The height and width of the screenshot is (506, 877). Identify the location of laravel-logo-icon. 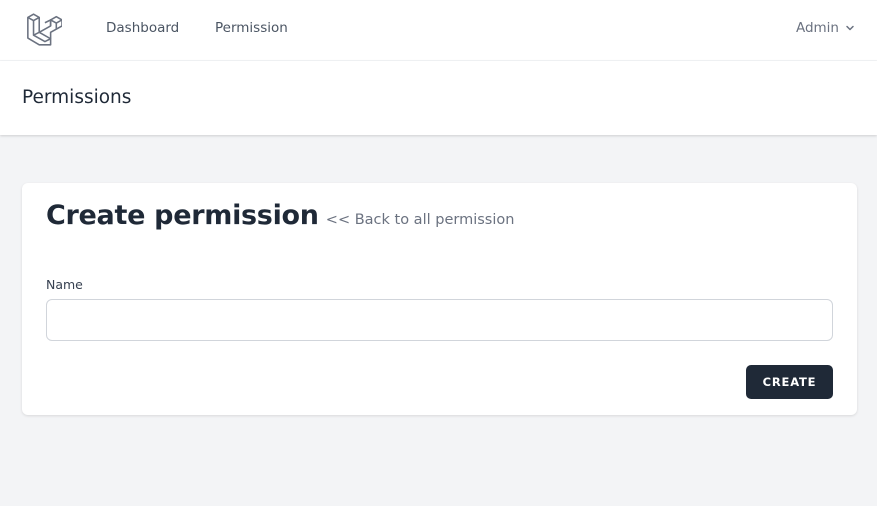
(44, 29).